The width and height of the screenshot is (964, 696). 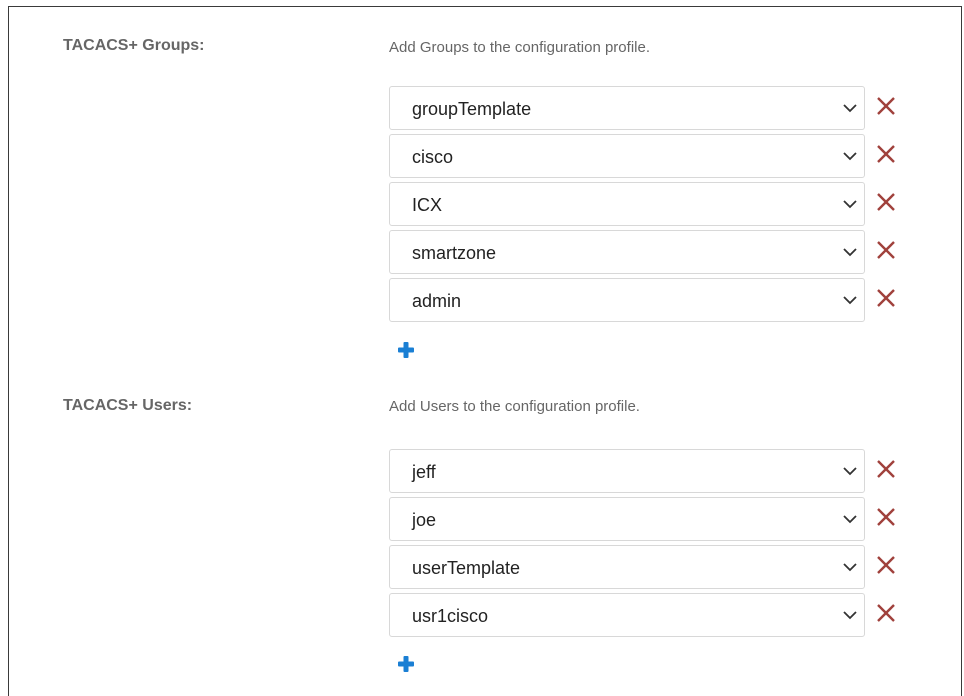 I want to click on add-user-button, so click(x=406, y=664).